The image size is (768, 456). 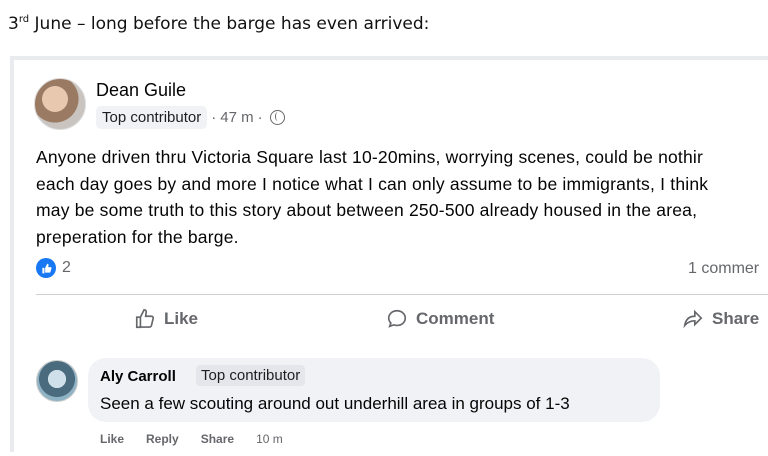 What do you see at coordinates (191, 439) in the screenshot?
I see `comment-actions: Like Reply Share 10 m` at bounding box center [191, 439].